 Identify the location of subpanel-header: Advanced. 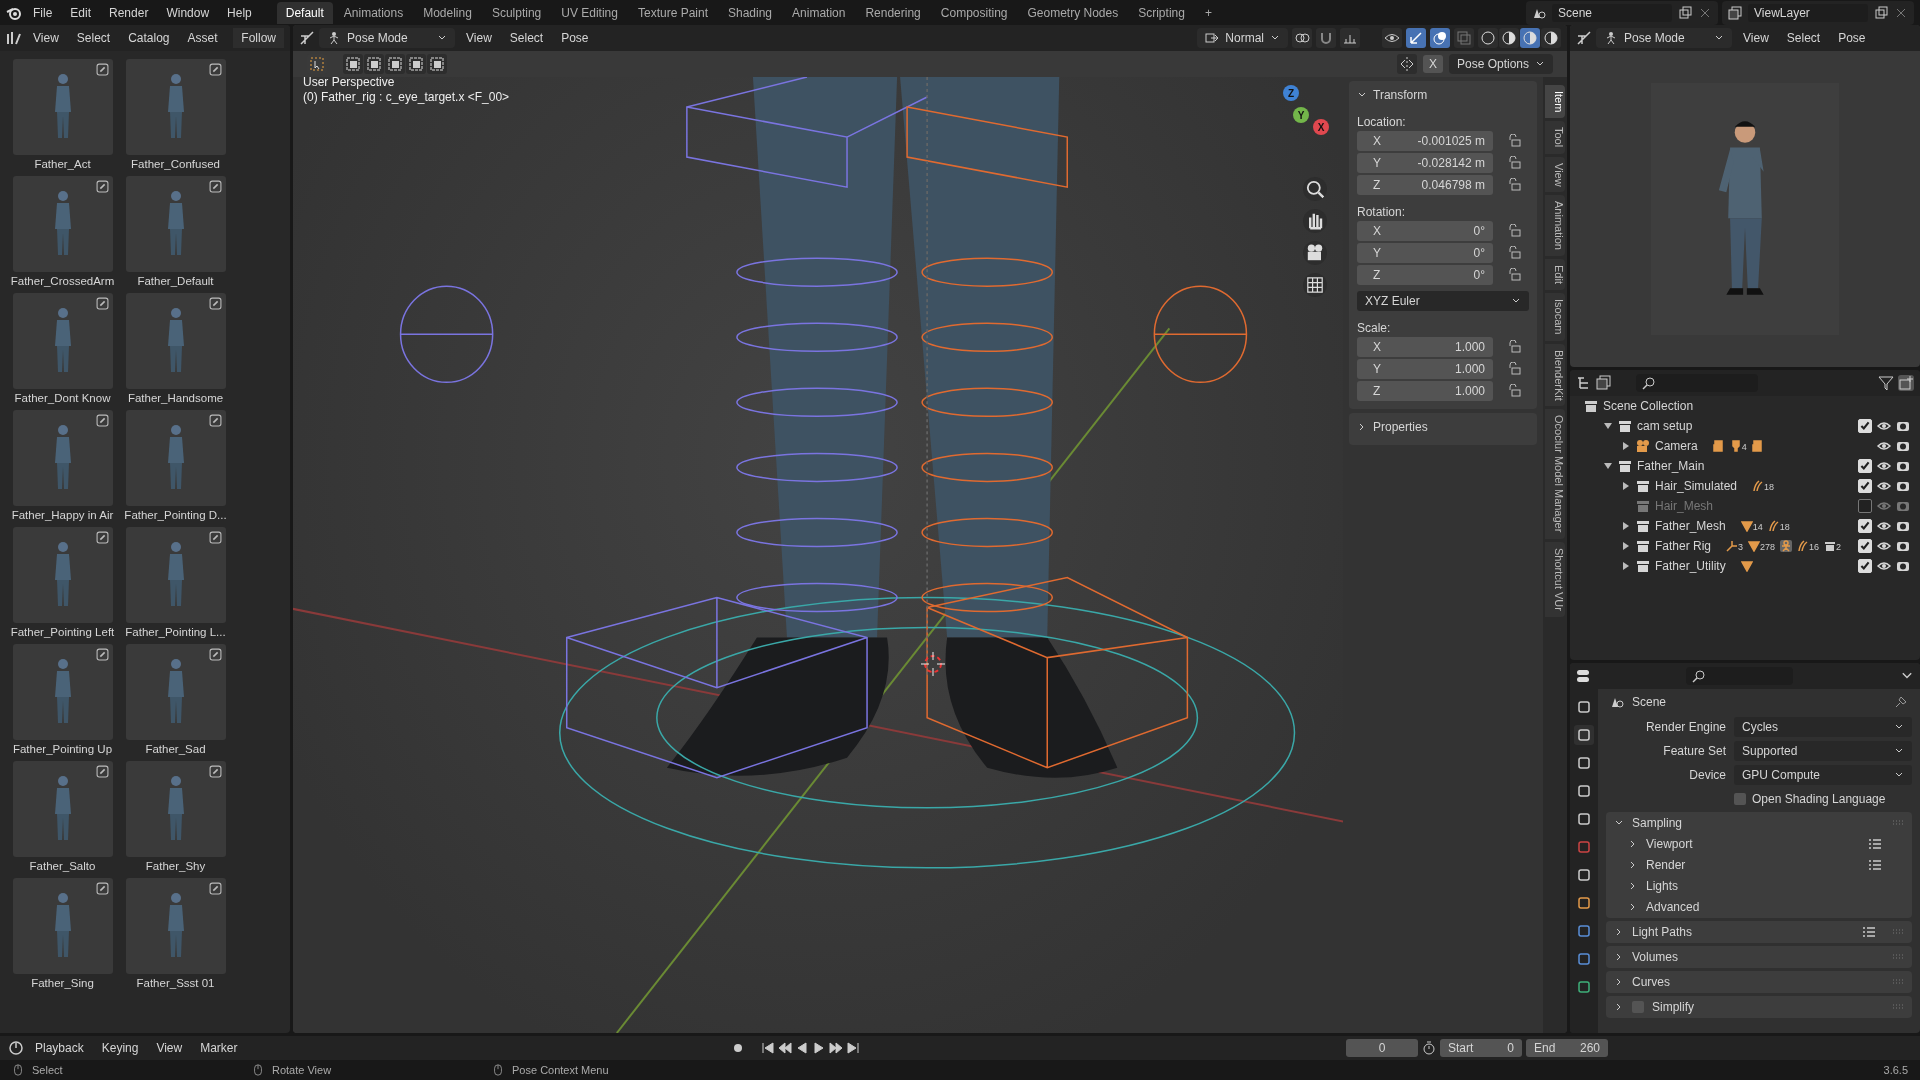
(1759, 906).